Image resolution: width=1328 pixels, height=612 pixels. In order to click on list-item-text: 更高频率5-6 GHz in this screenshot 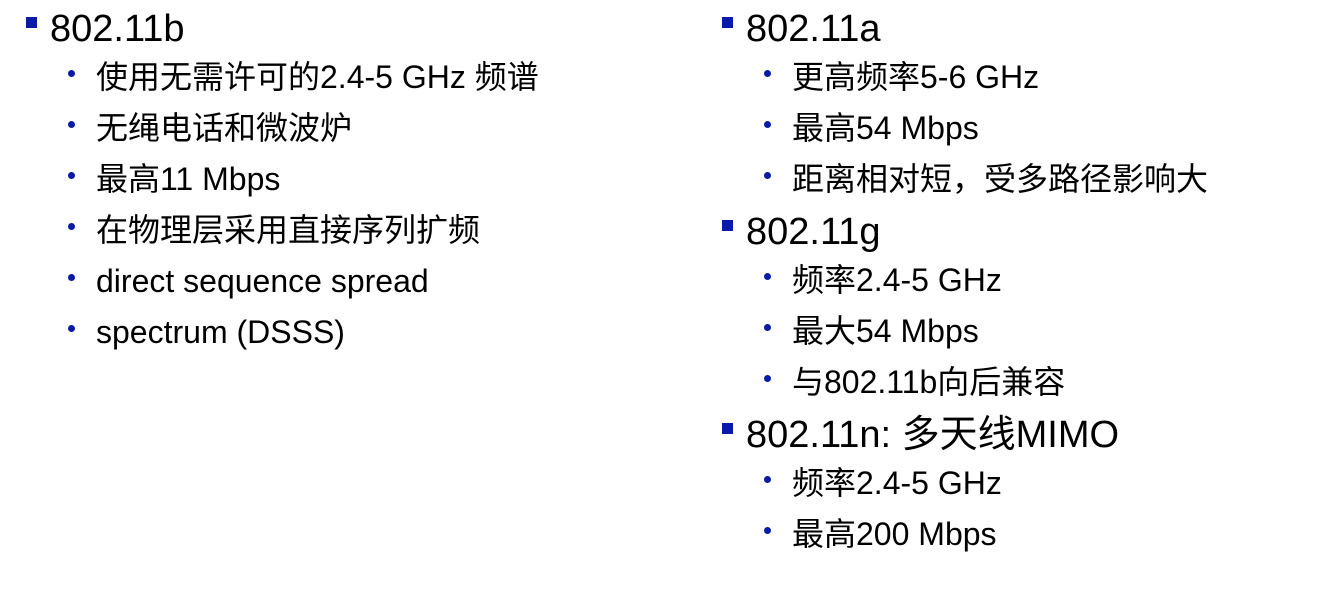, I will do `click(916, 77)`.